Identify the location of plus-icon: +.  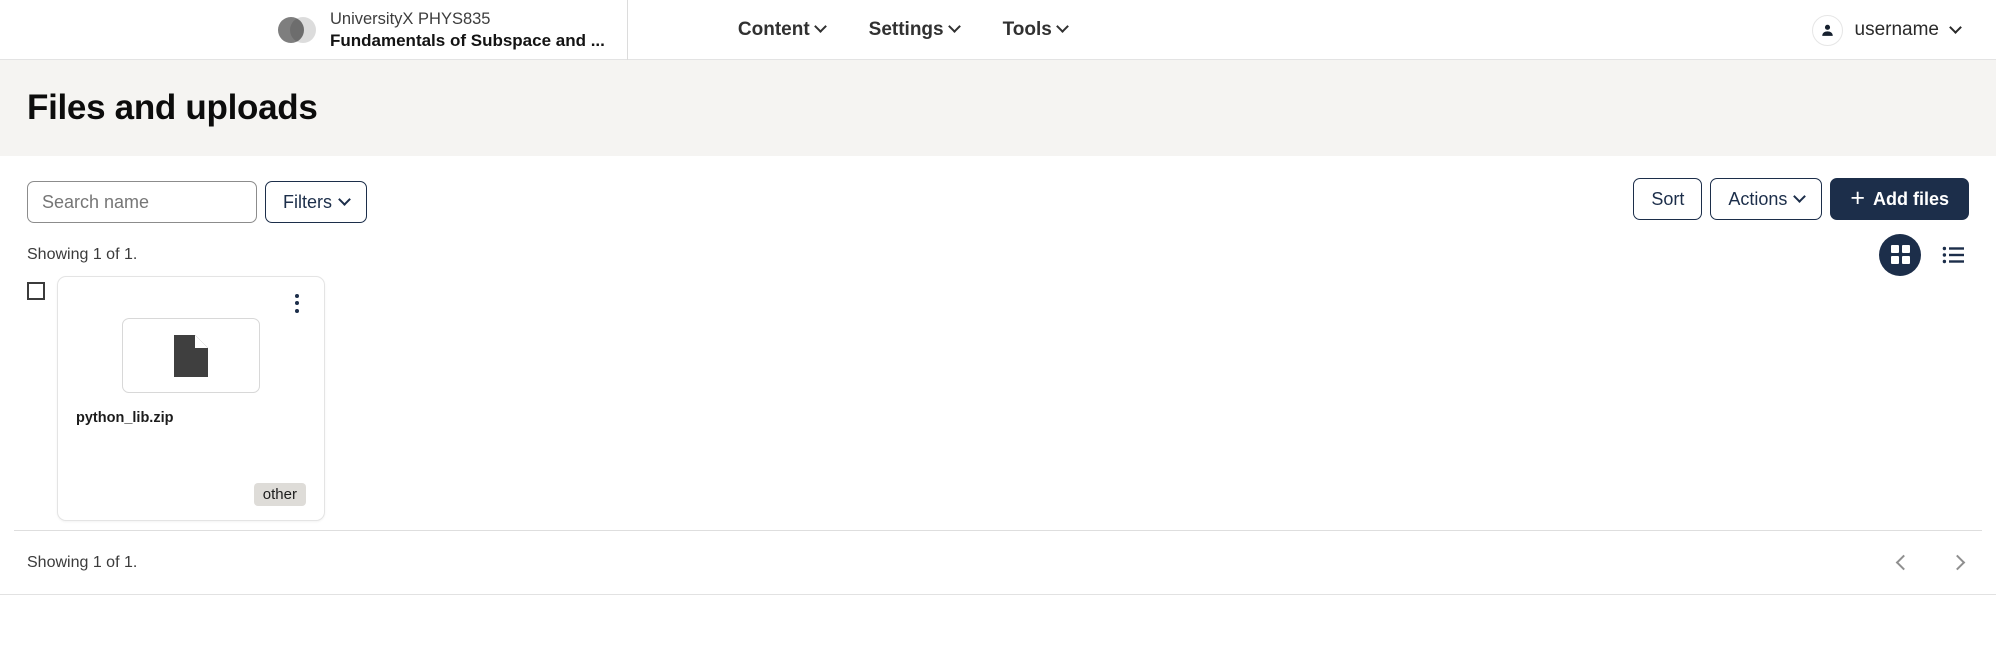
(1857, 197).